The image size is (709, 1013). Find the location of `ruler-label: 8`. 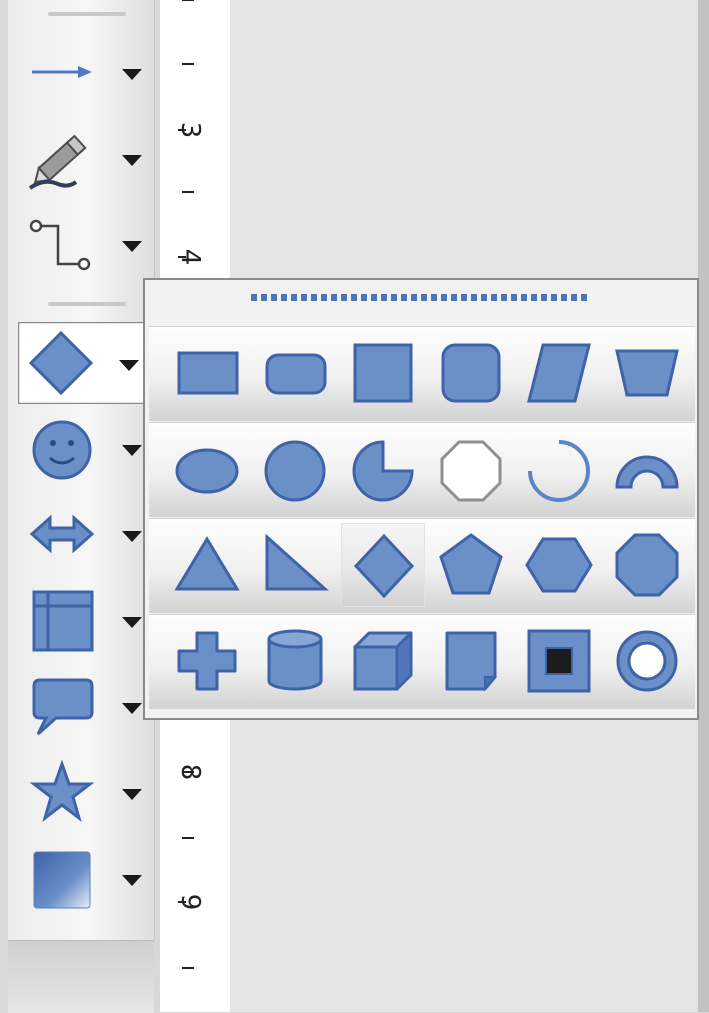

ruler-label: 8 is located at coordinates (190, 772).